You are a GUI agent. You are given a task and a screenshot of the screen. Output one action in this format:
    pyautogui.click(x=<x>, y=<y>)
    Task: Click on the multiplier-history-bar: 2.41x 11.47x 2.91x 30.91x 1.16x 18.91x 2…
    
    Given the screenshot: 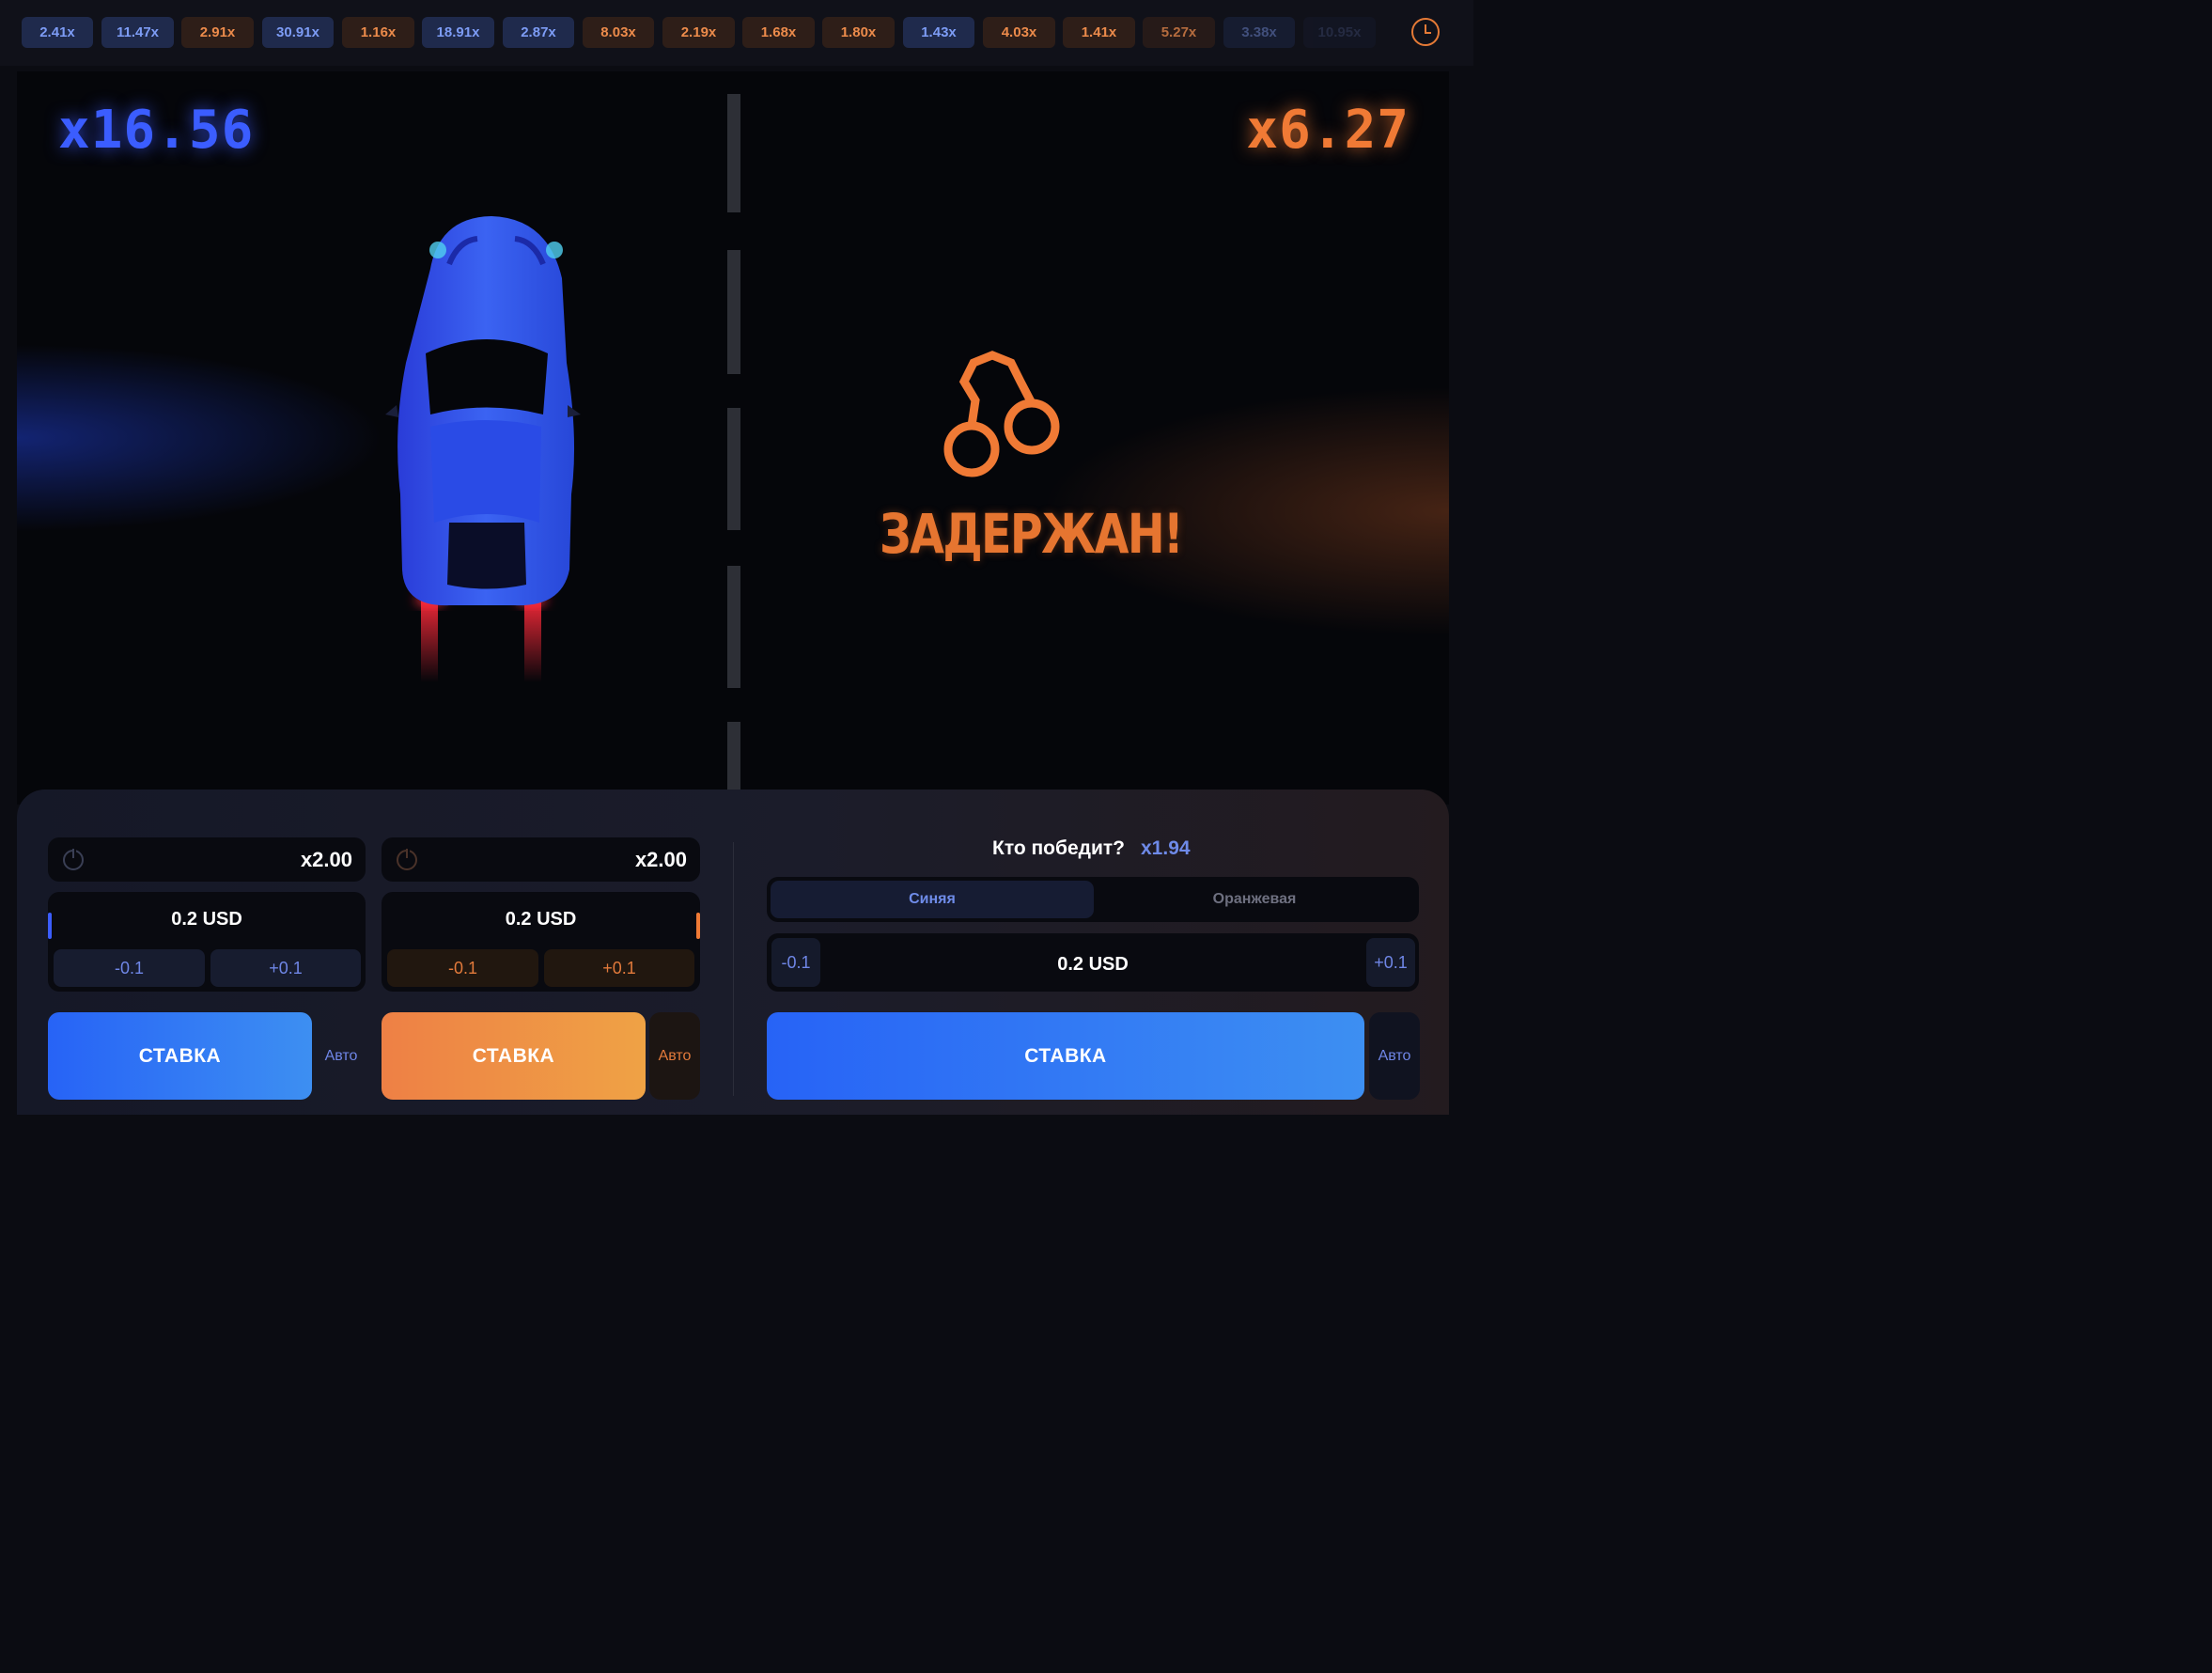 What is the action you would take?
    pyautogui.click(x=736, y=33)
    